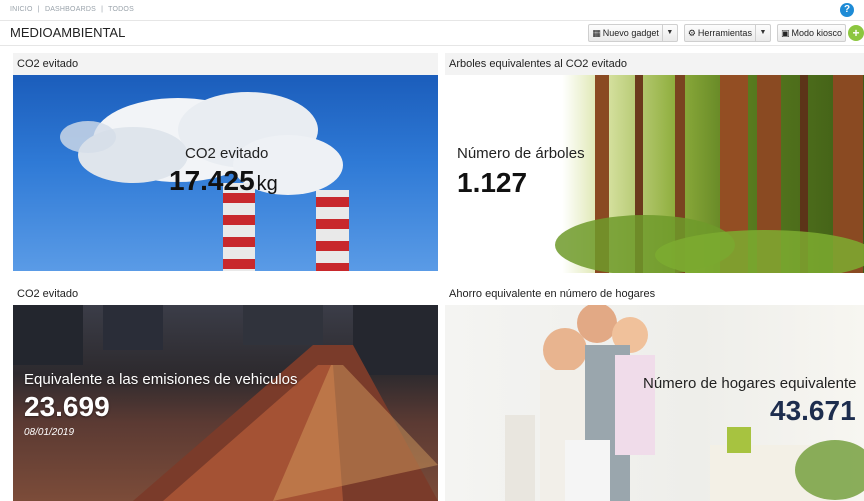 This screenshot has width=864, height=501. I want to click on new-gadget-button: ▦ Nuevo gadget, so click(625, 33).